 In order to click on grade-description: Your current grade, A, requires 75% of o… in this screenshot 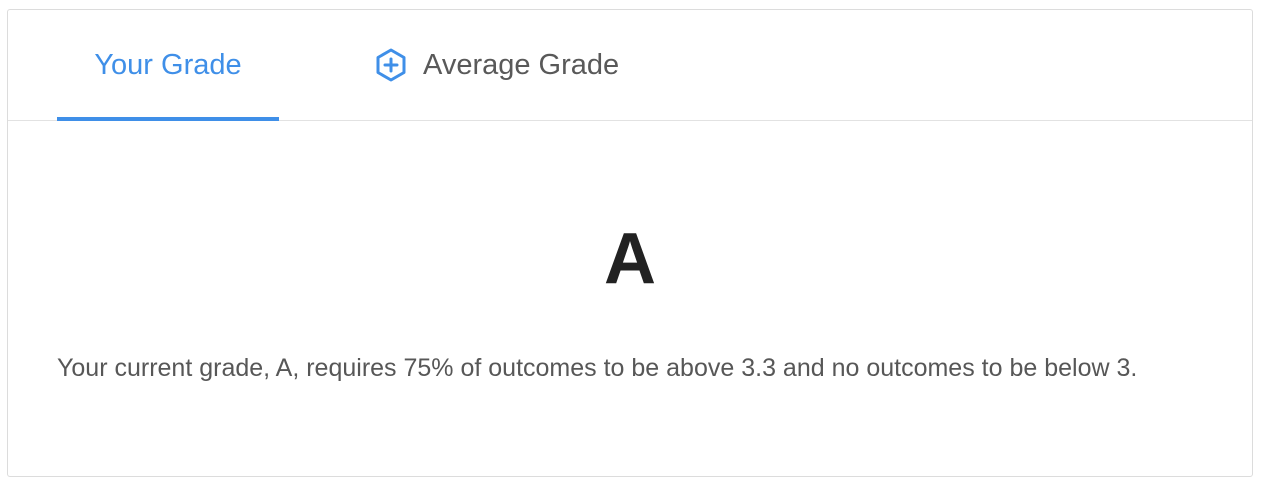, I will do `click(597, 368)`.